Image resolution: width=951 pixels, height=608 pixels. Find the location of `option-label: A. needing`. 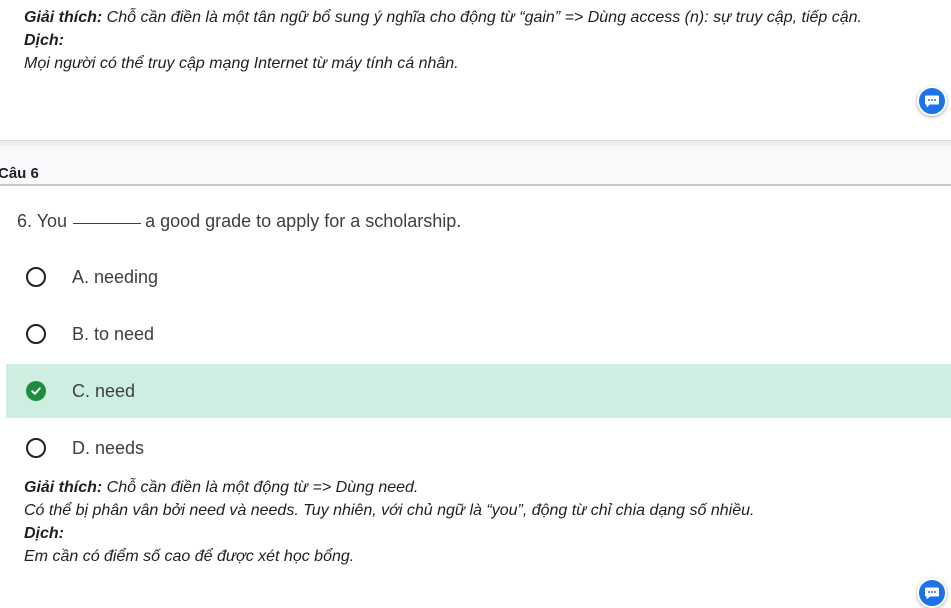

option-label: A. needing is located at coordinates (115, 276).